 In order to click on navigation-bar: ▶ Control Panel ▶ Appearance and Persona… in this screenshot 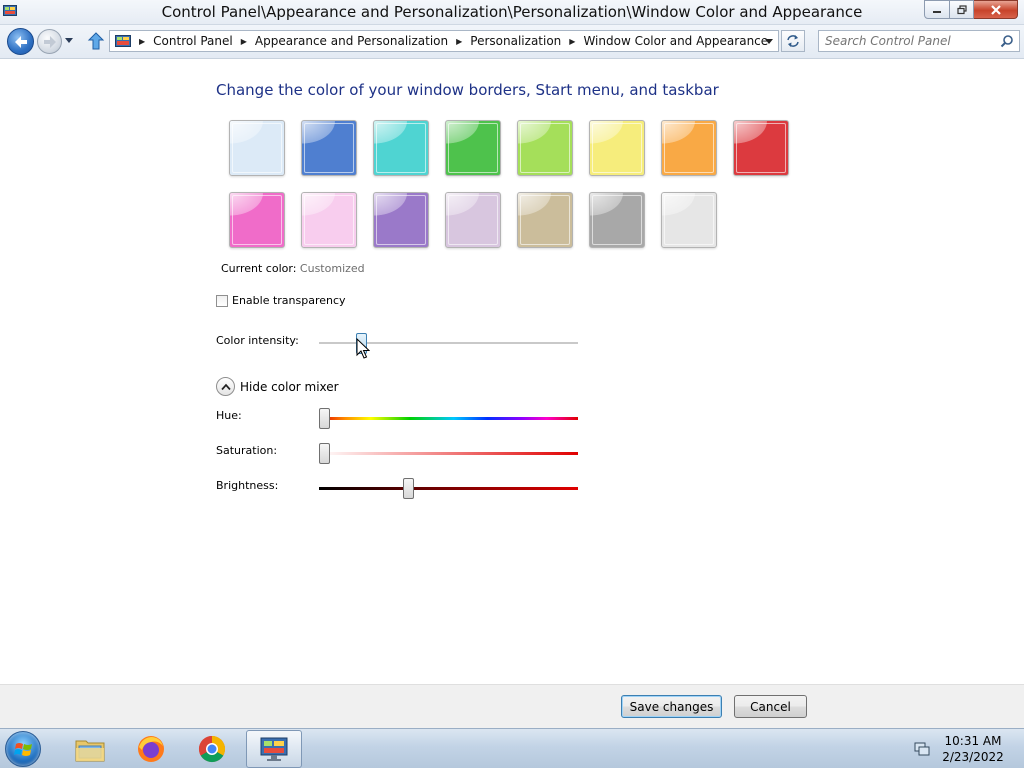, I will do `click(512, 42)`.